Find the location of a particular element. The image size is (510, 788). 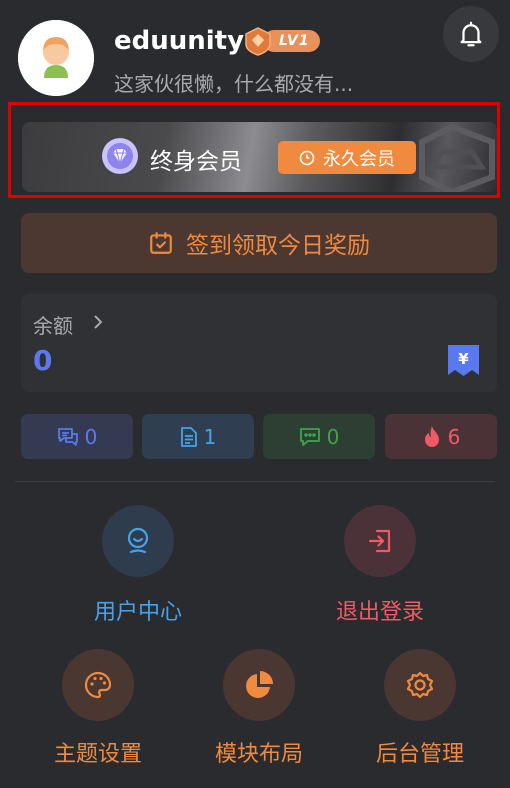

theme-settings-label: 主题设置 is located at coordinates (98, 752).